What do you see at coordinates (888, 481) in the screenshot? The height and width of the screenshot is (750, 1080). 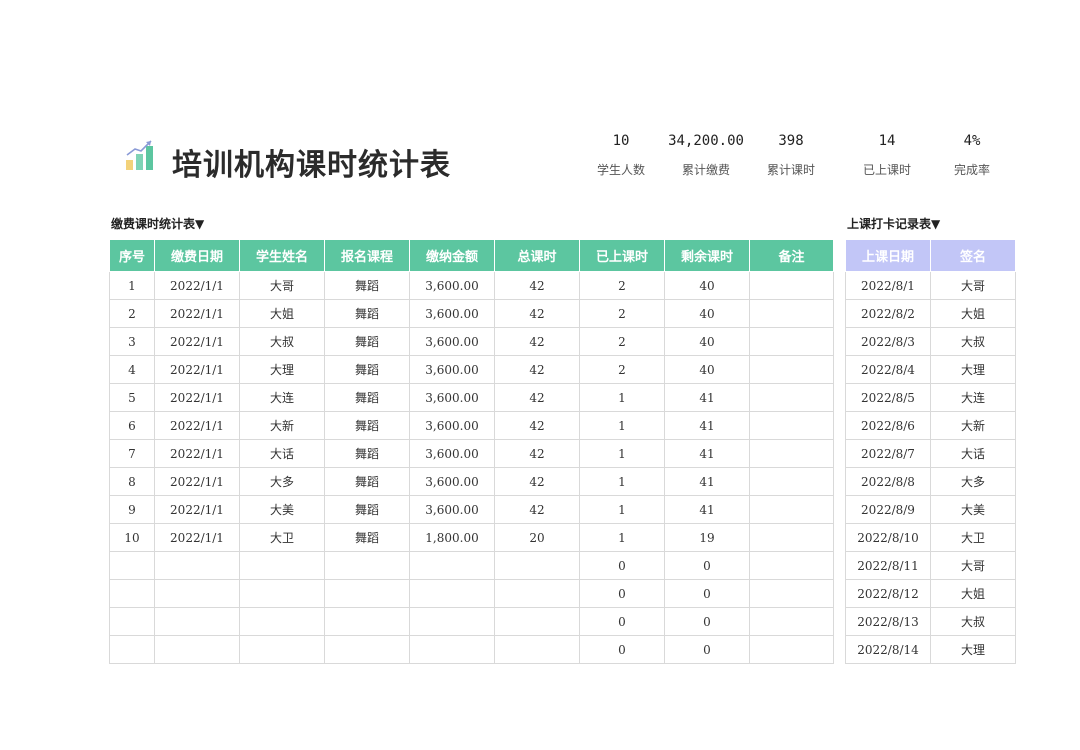 I see `checkin-table-cell: 2022/8/8` at bounding box center [888, 481].